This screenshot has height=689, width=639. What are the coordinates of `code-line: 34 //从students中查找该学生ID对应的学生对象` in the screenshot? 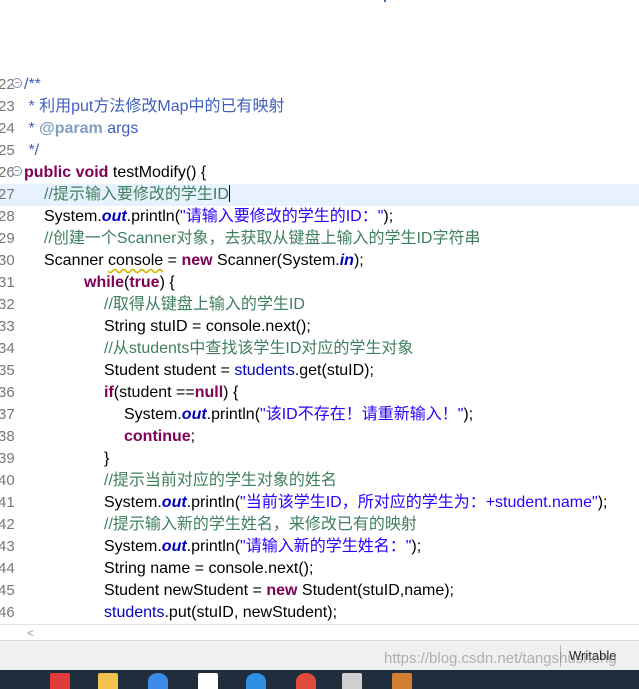 It's located at (319, 349).